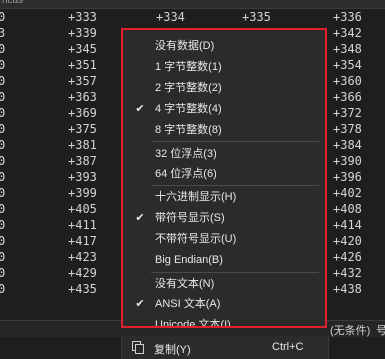 Image resolution: width=385 pixels, height=359 pixels. I want to click on value-cell: +363, so click(82, 97).